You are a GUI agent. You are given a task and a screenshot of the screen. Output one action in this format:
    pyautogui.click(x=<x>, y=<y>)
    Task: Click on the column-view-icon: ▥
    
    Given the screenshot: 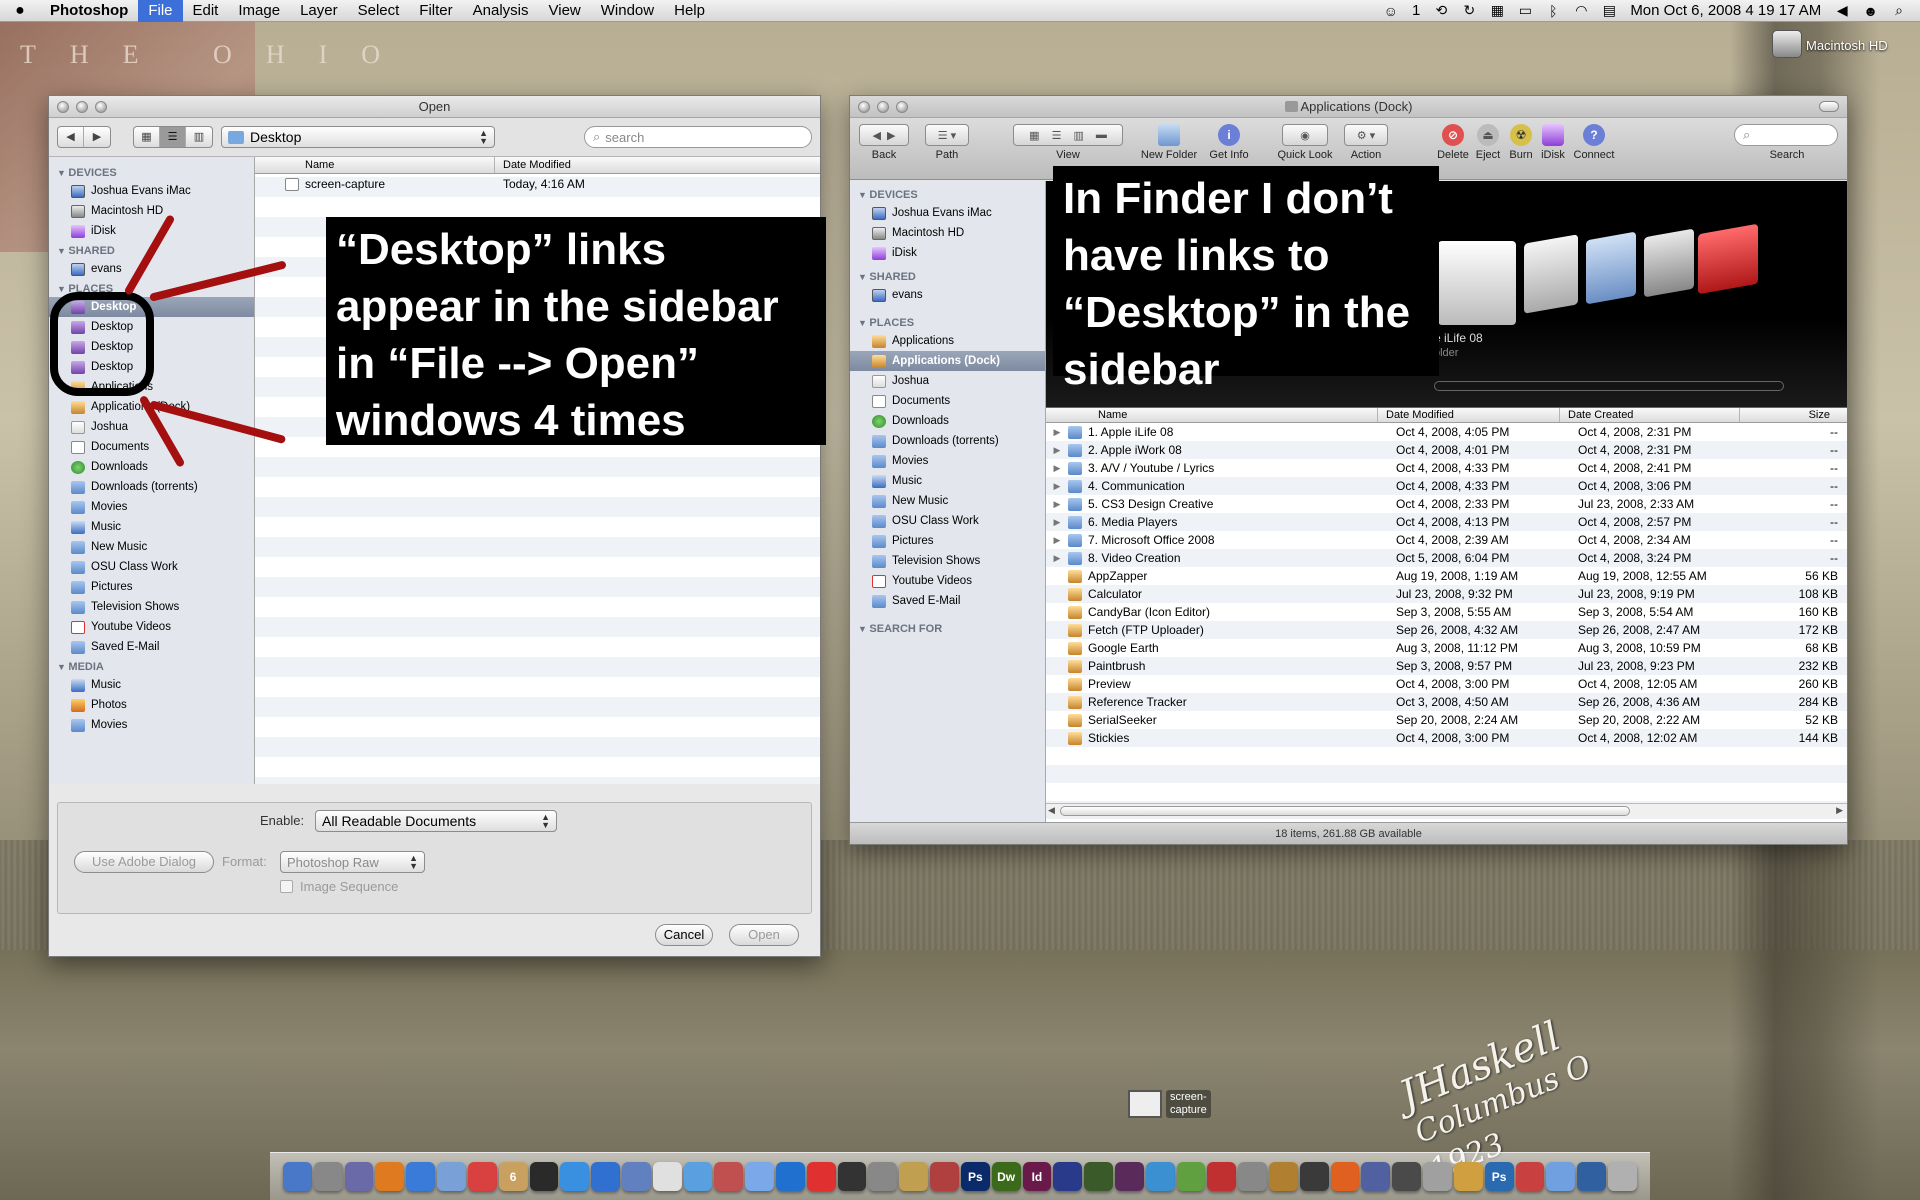 What is the action you would take?
    pyautogui.click(x=199, y=137)
    